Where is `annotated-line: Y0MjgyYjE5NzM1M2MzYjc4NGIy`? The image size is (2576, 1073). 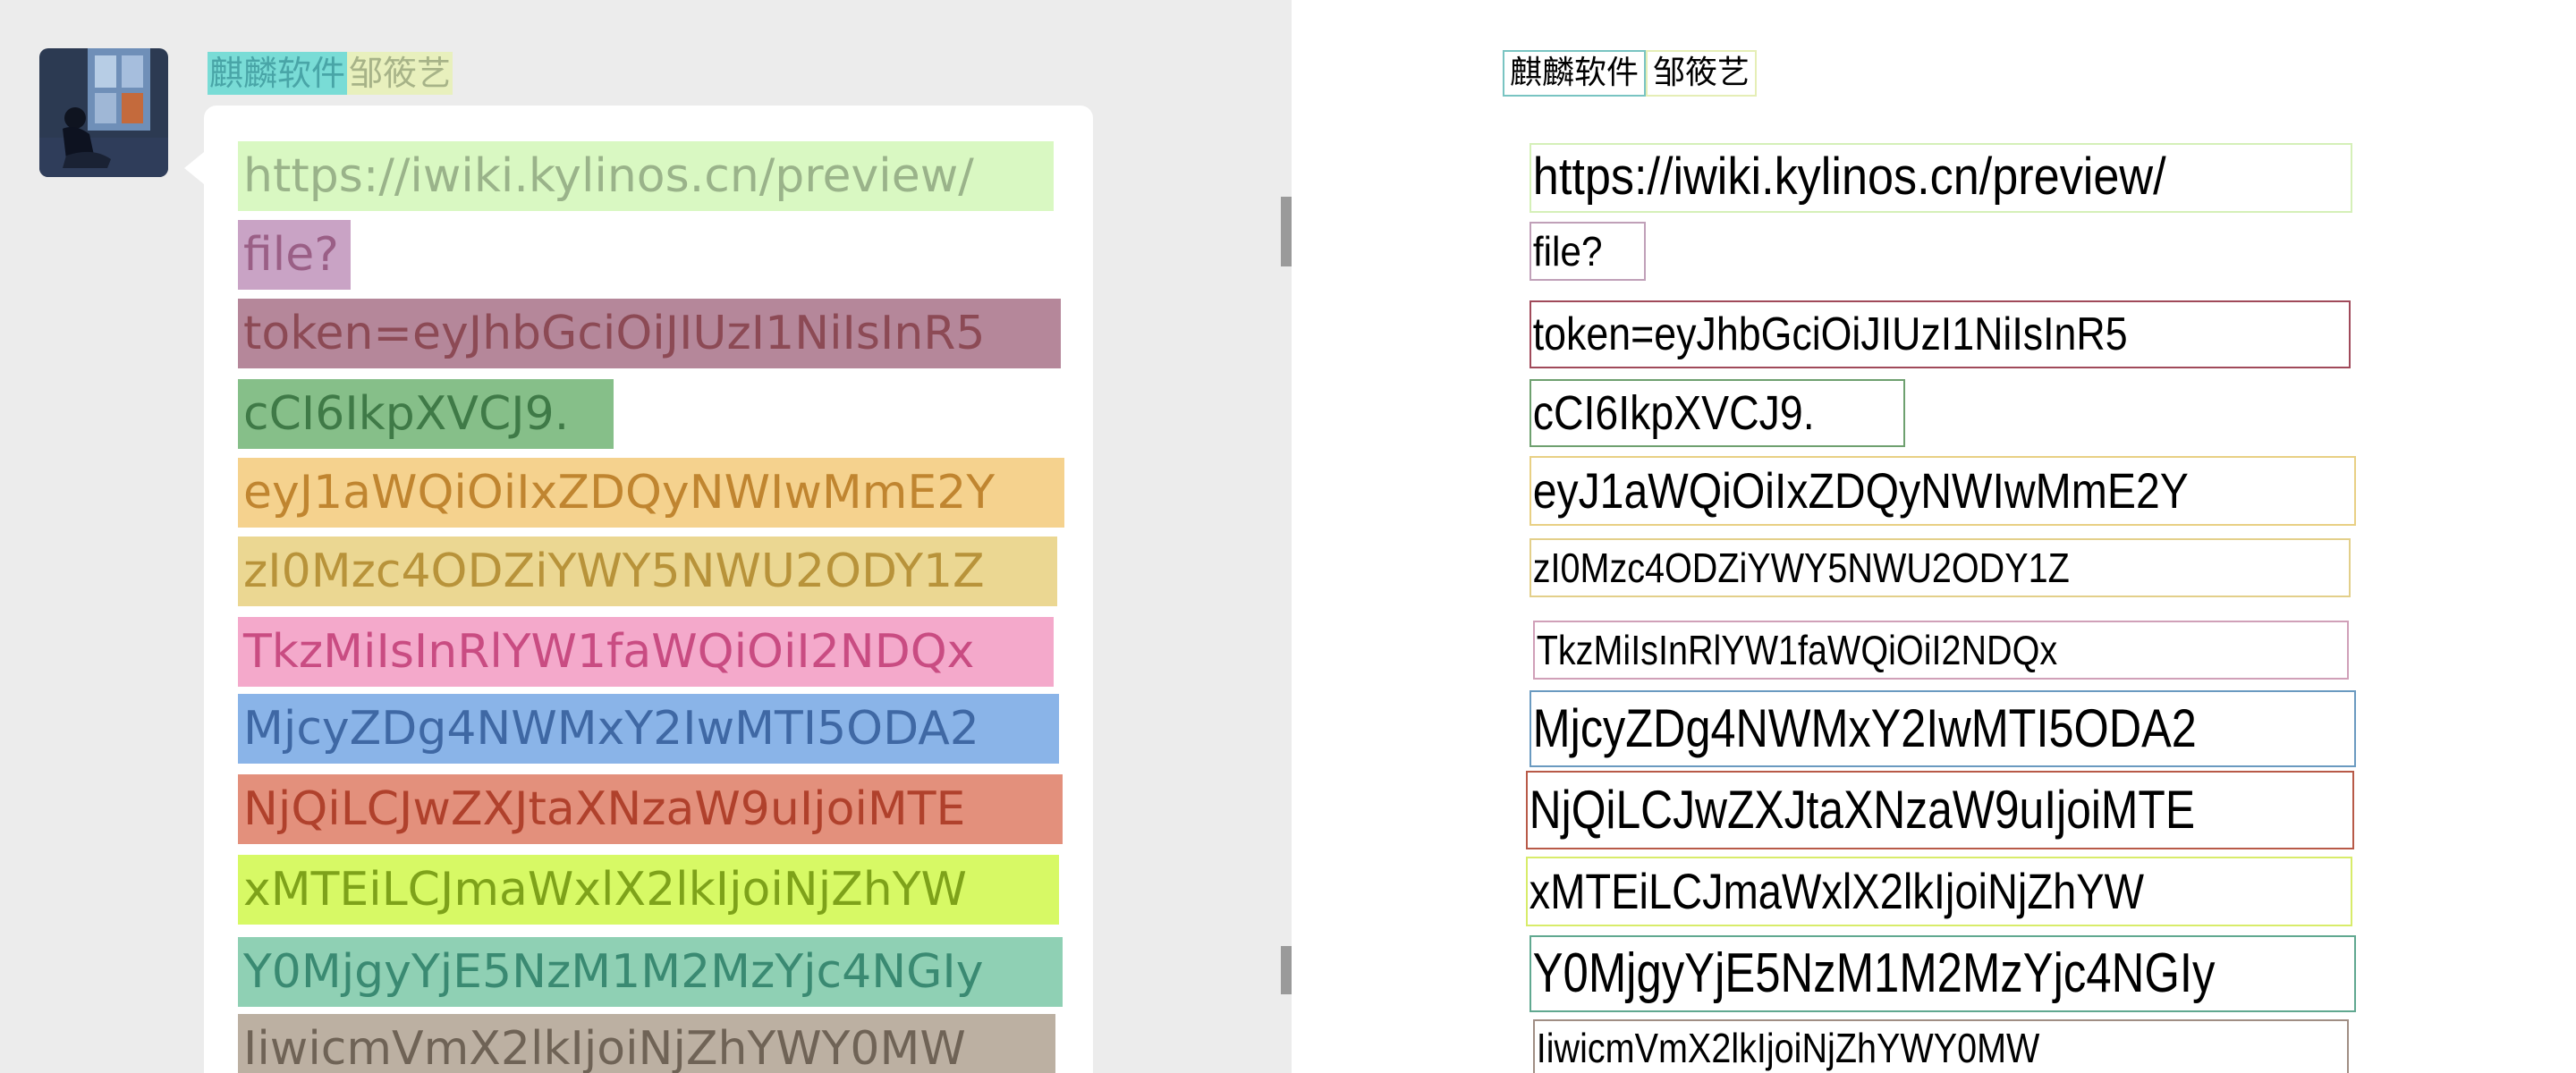 annotated-line: Y0MjgyYjE5NzM1M2MzYjc4NGIy is located at coordinates (1943, 973).